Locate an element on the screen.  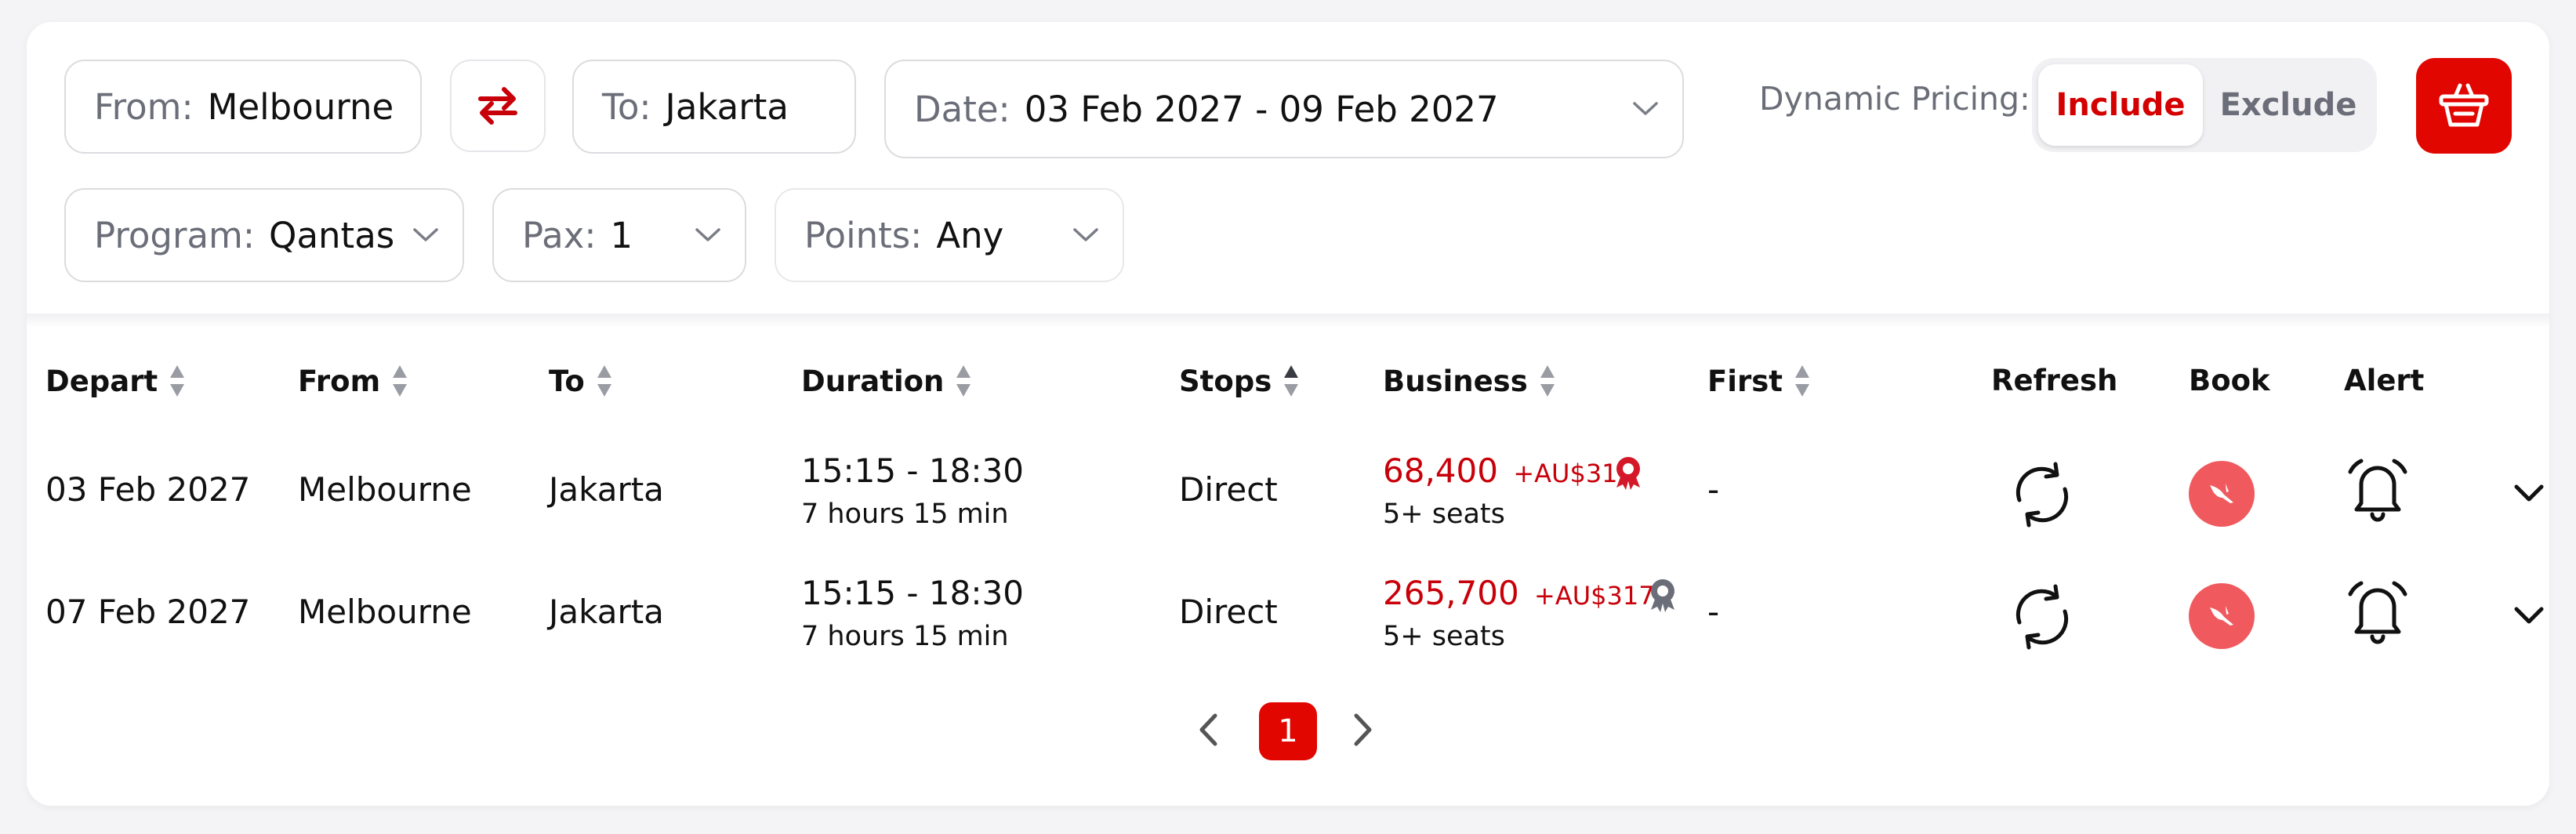
date-label: Date: is located at coordinates (962, 109).